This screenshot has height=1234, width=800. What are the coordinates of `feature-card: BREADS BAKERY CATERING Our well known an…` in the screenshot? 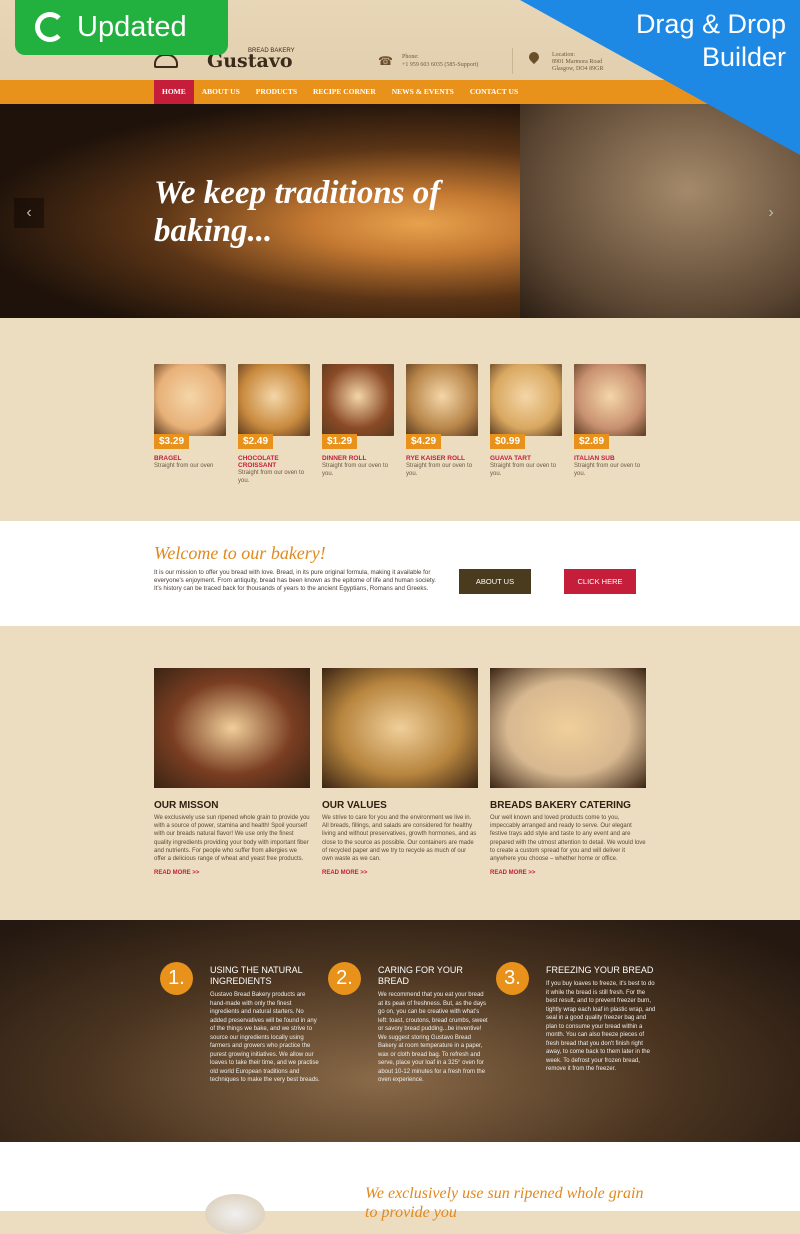 It's located at (568, 772).